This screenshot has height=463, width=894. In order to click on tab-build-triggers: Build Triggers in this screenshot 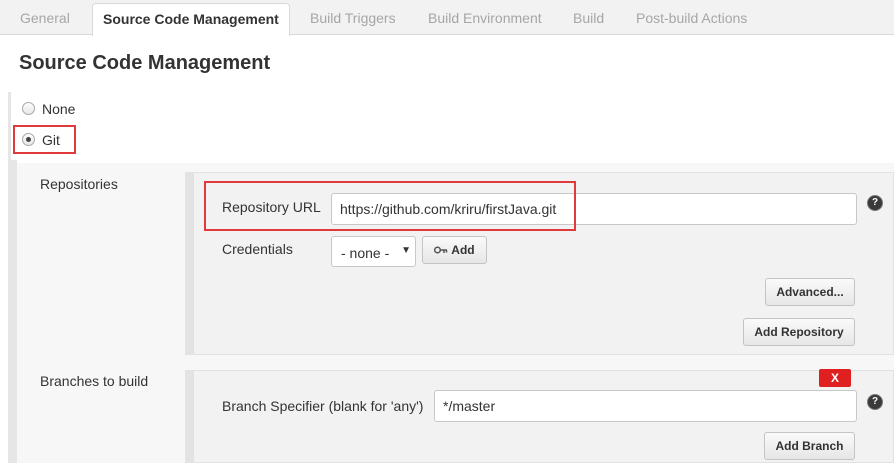, I will do `click(353, 18)`.